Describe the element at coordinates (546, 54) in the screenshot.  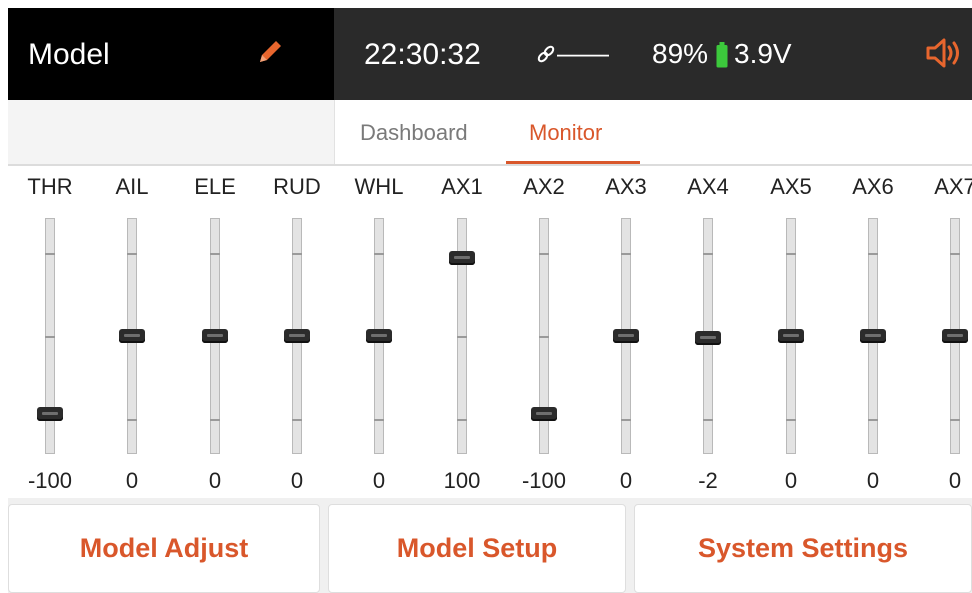
I see `link-icon` at that location.